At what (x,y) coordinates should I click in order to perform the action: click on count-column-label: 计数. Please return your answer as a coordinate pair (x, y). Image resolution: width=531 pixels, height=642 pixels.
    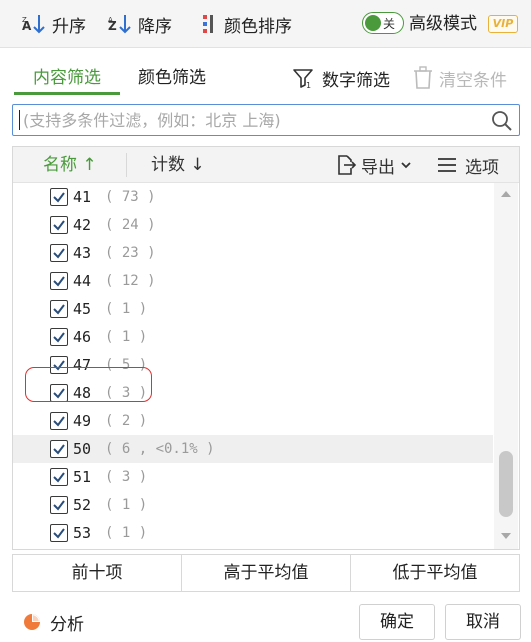
    Looking at the image, I should click on (168, 165).